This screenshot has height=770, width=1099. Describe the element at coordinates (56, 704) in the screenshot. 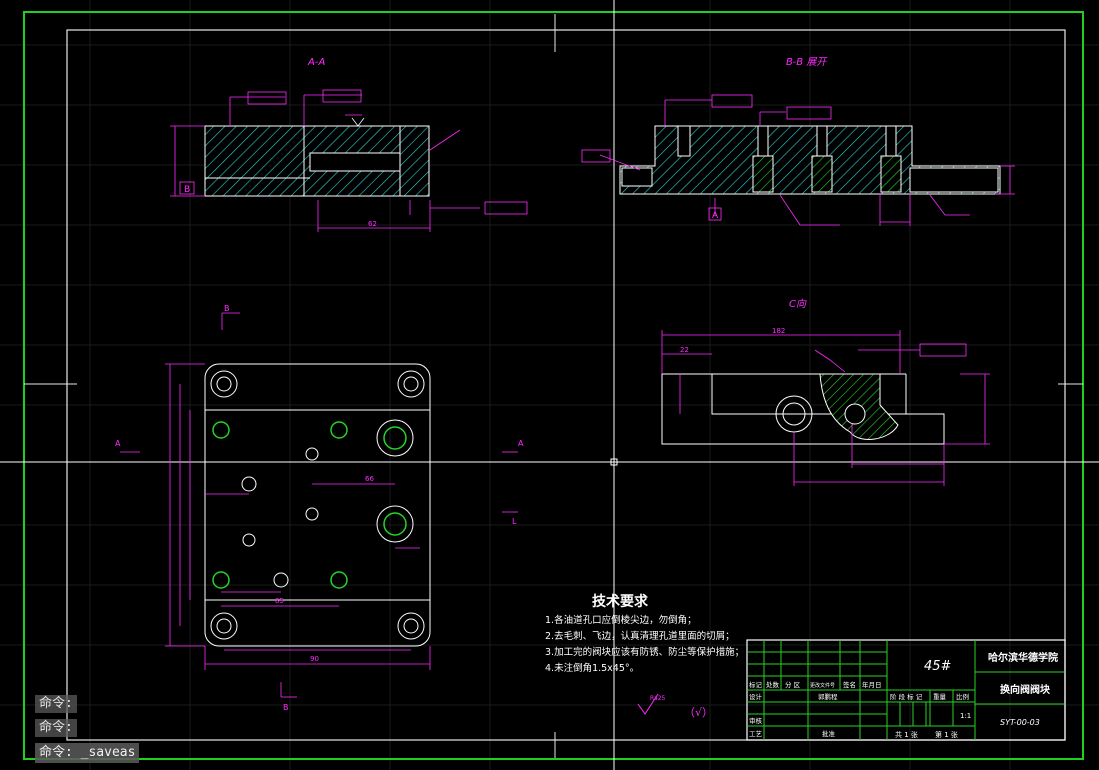

I see `command-history-line-1: 命令:` at that location.